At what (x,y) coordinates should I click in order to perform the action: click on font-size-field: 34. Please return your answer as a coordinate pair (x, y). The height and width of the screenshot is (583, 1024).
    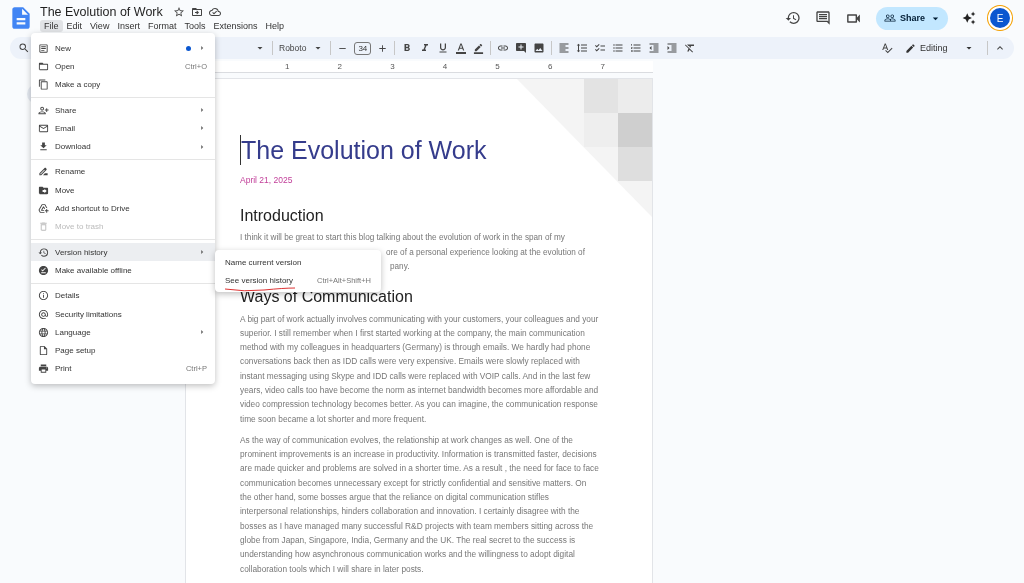
    Looking at the image, I should click on (363, 48).